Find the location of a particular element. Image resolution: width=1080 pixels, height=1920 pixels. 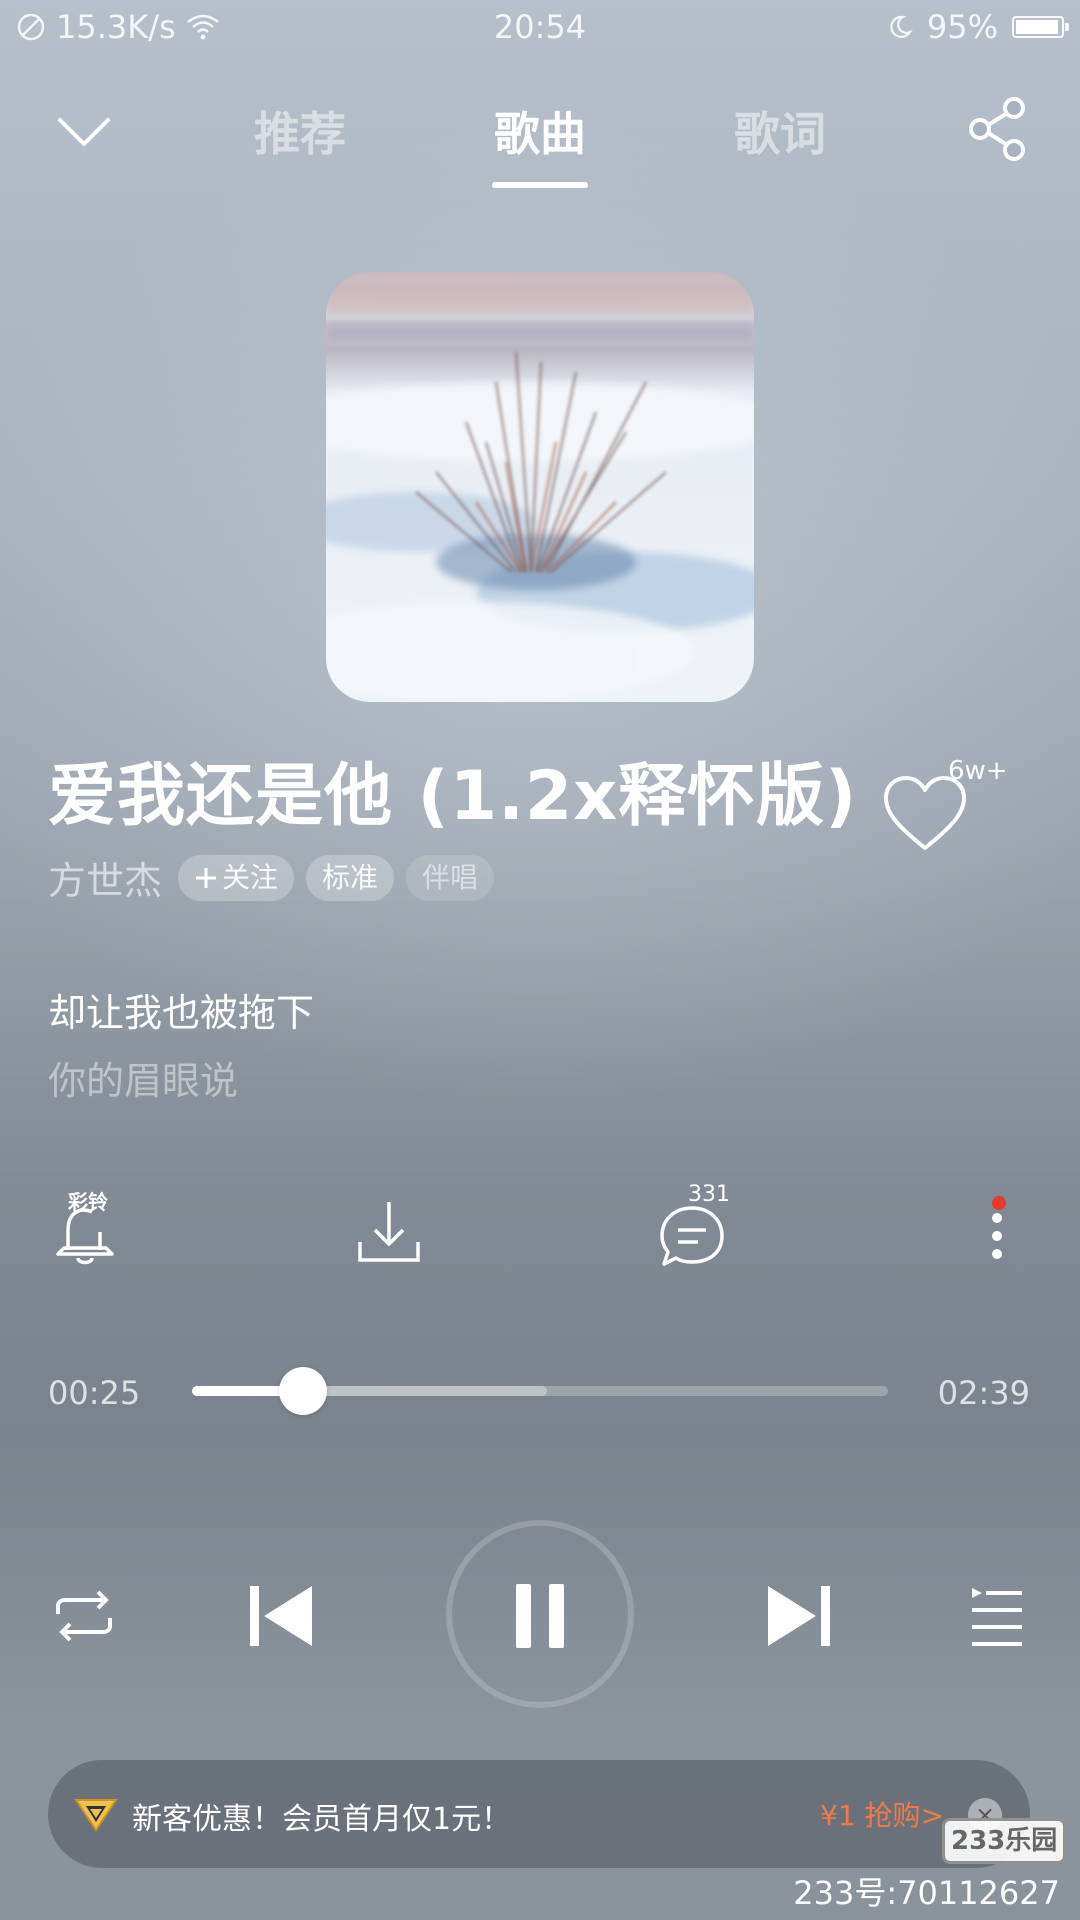

tab-song: 歌曲 is located at coordinates (540, 131).